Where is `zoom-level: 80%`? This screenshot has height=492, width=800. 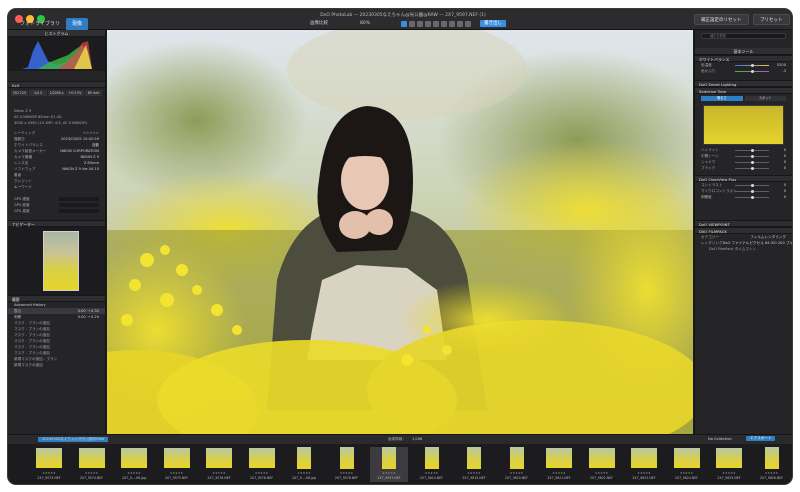
zoom-level: 80% is located at coordinates (365, 23).